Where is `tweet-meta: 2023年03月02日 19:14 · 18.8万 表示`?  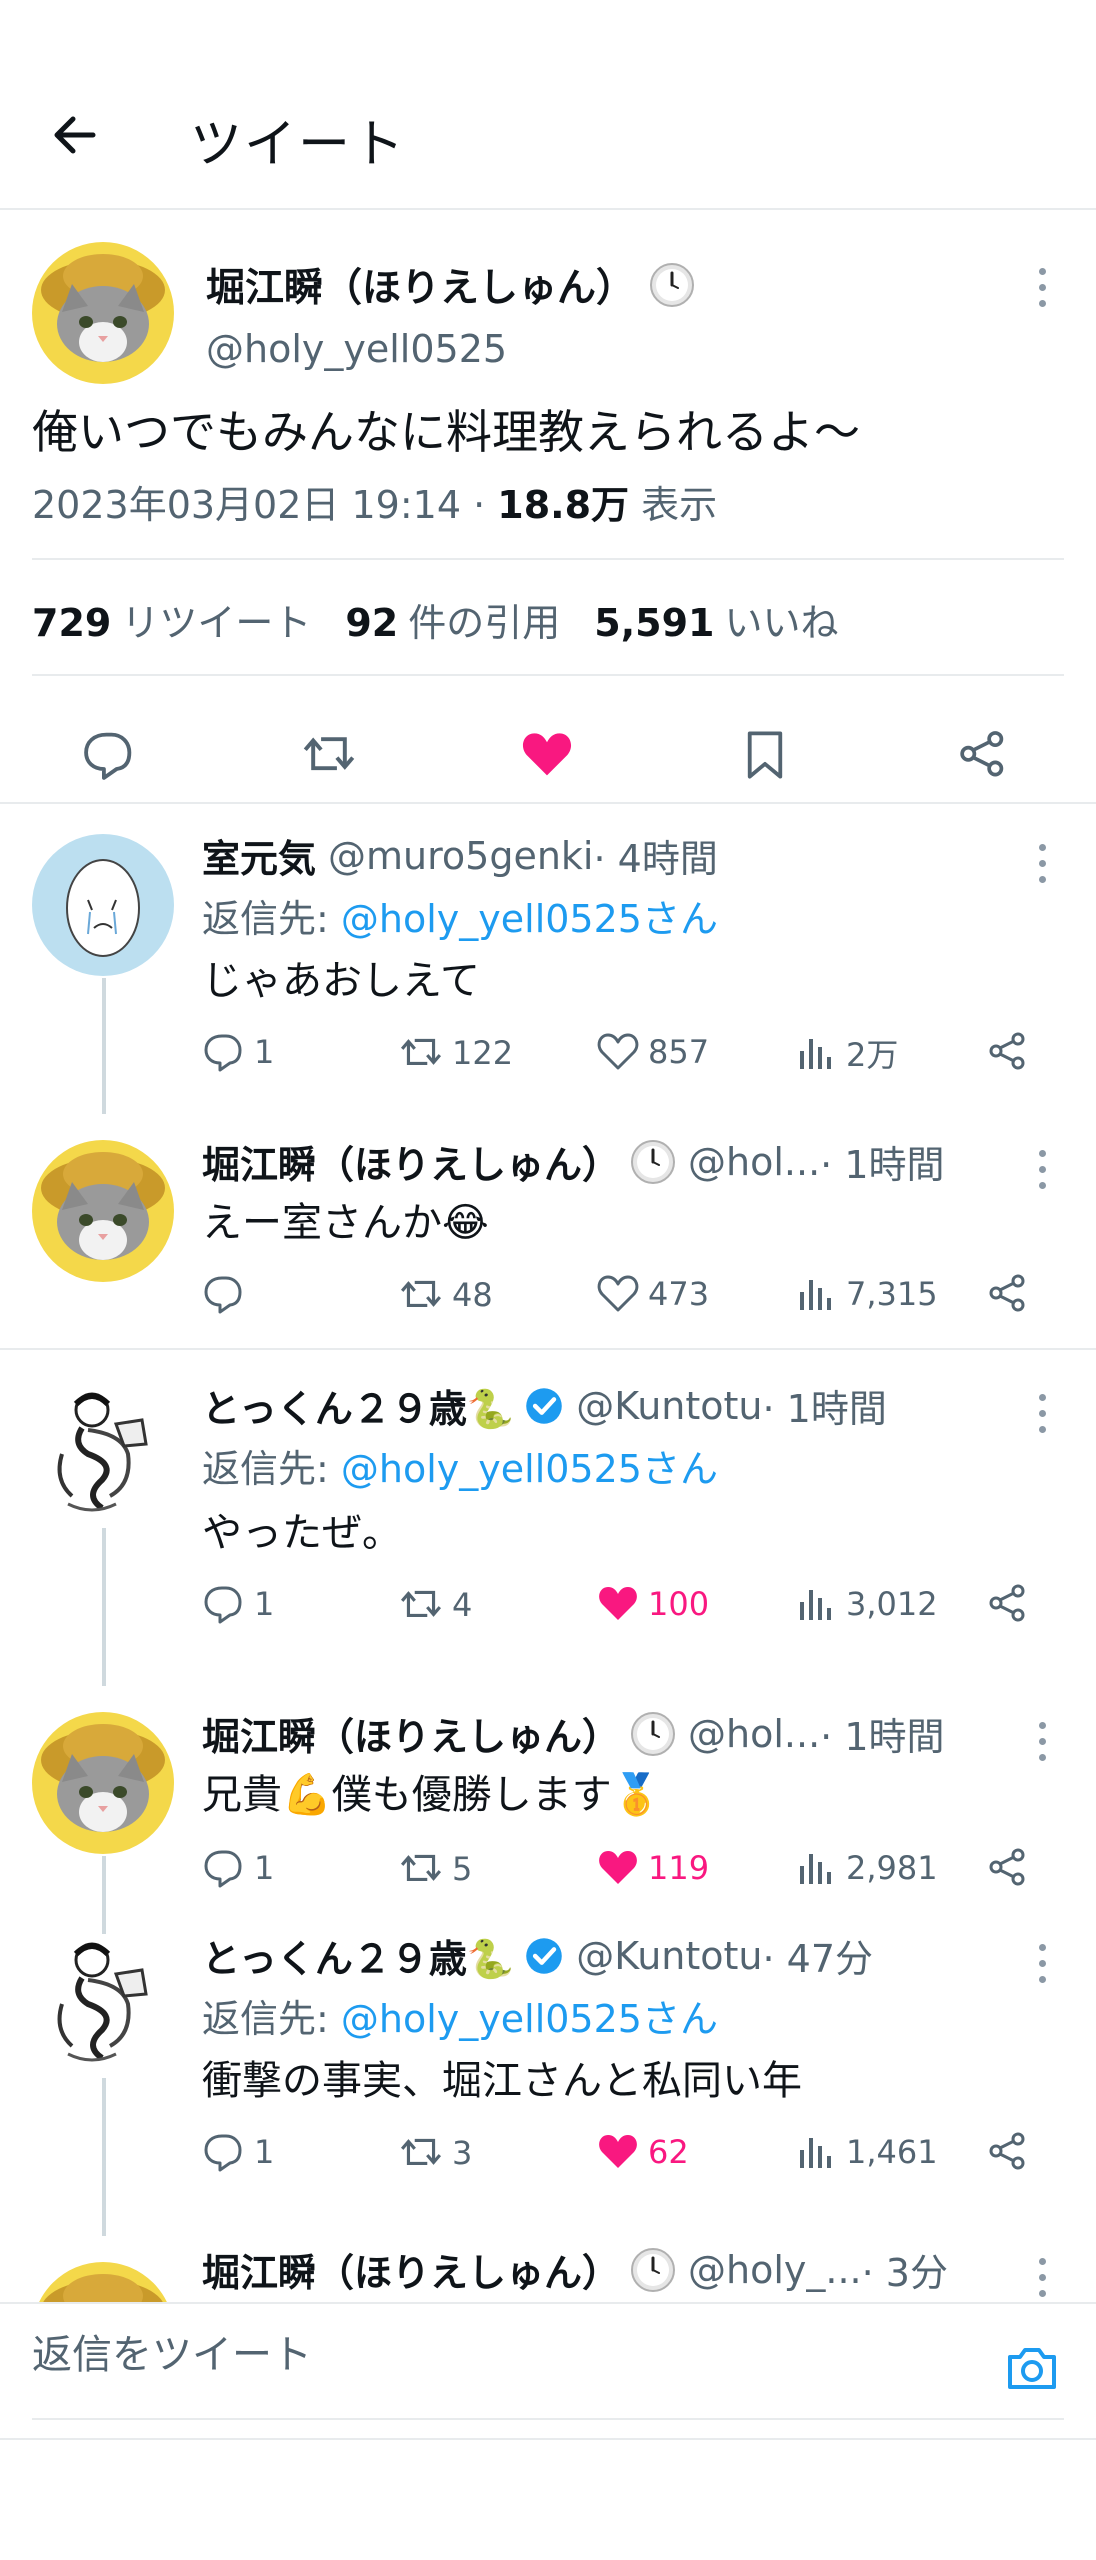
tweet-meta: 2023年03月02日 19:14 · 18.8万 表示 is located at coordinates (374, 501).